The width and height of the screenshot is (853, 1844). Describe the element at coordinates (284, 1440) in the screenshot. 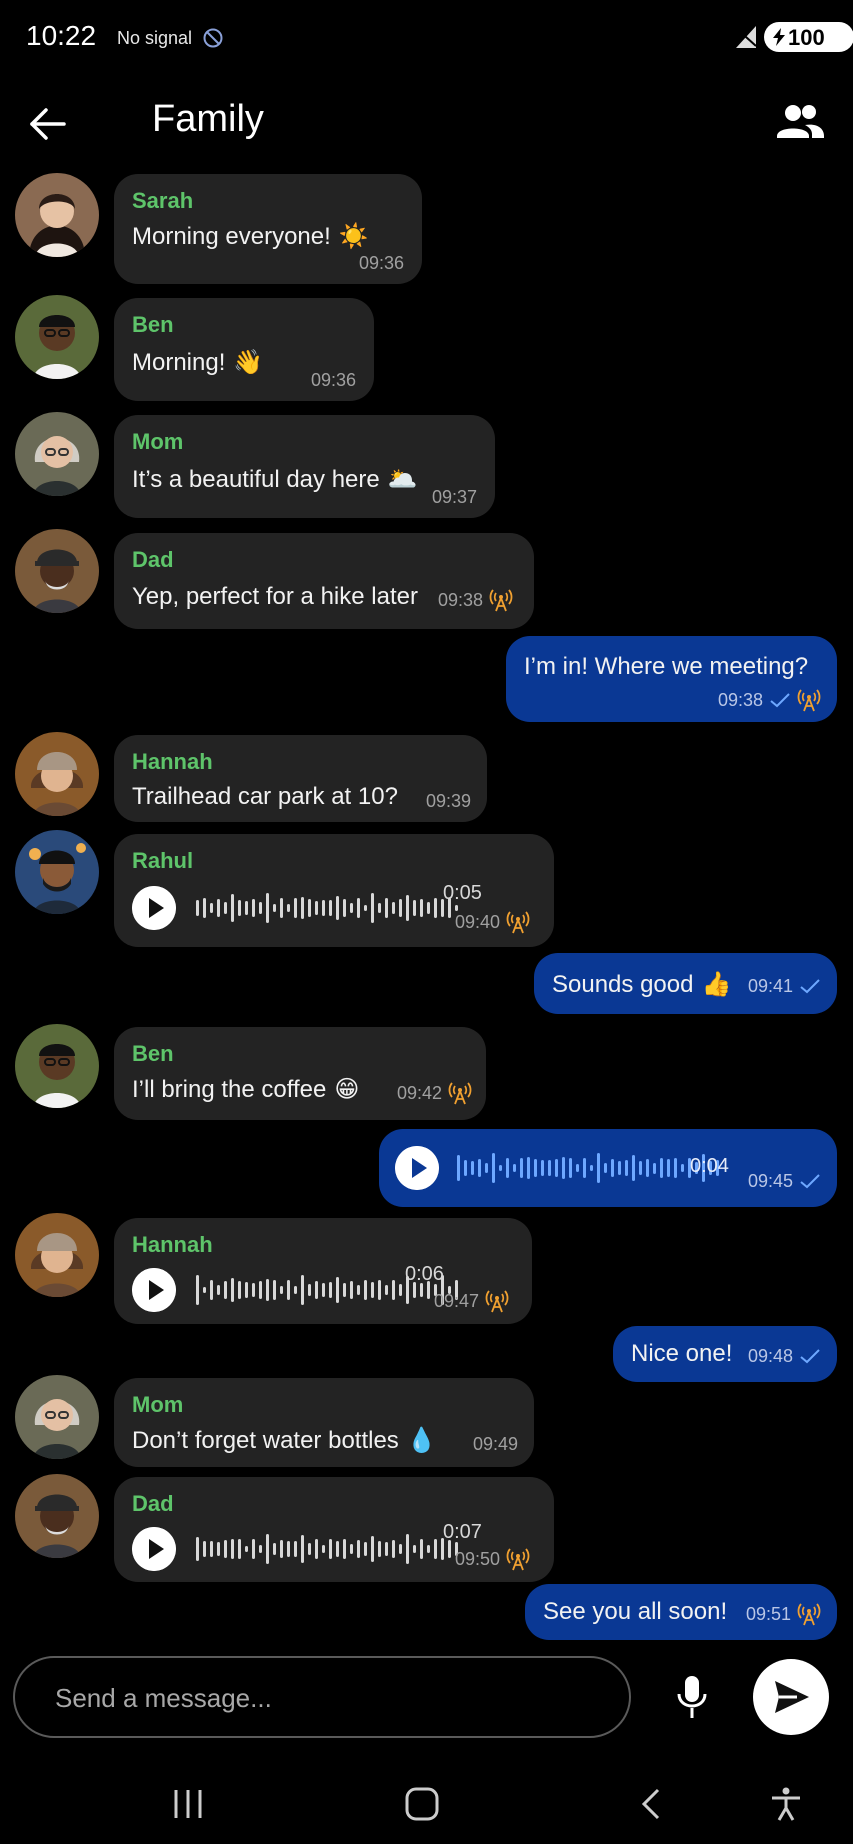

I see `message-text: Don’t forget water bottles 💧` at that location.